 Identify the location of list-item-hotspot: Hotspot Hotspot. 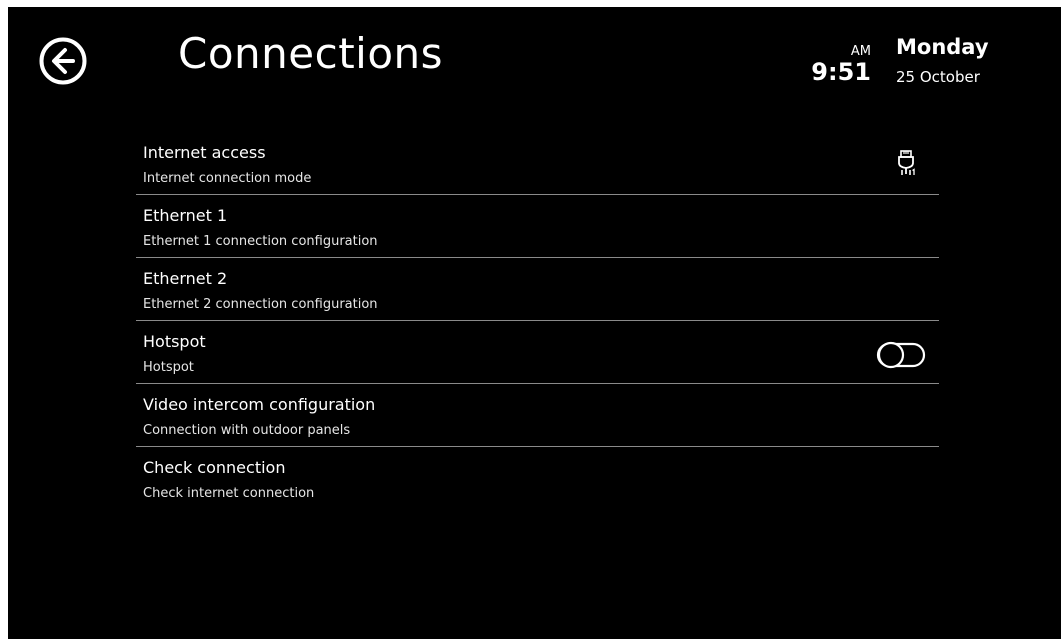
(537, 352).